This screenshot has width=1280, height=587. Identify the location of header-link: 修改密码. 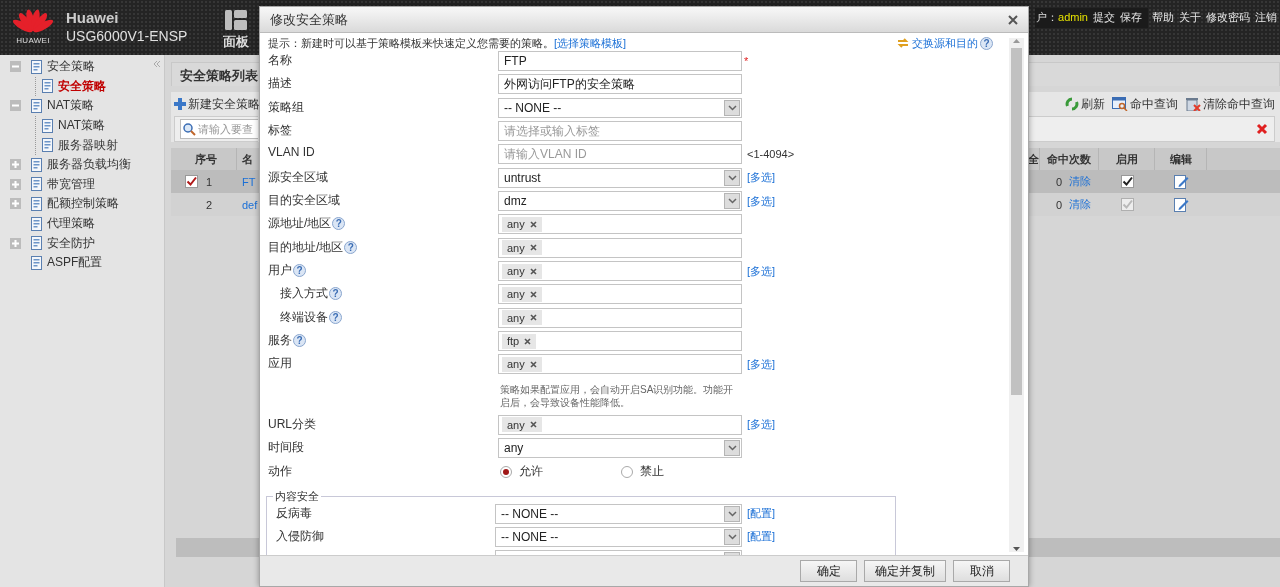
(1228, 17).